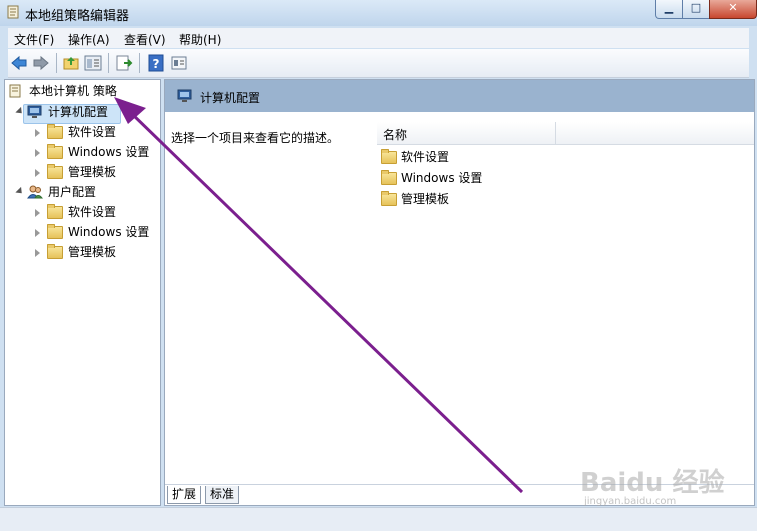 This screenshot has width=757, height=531. What do you see at coordinates (378, 63) in the screenshot?
I see `toolbar: ?` at bounding box center [378, 63].